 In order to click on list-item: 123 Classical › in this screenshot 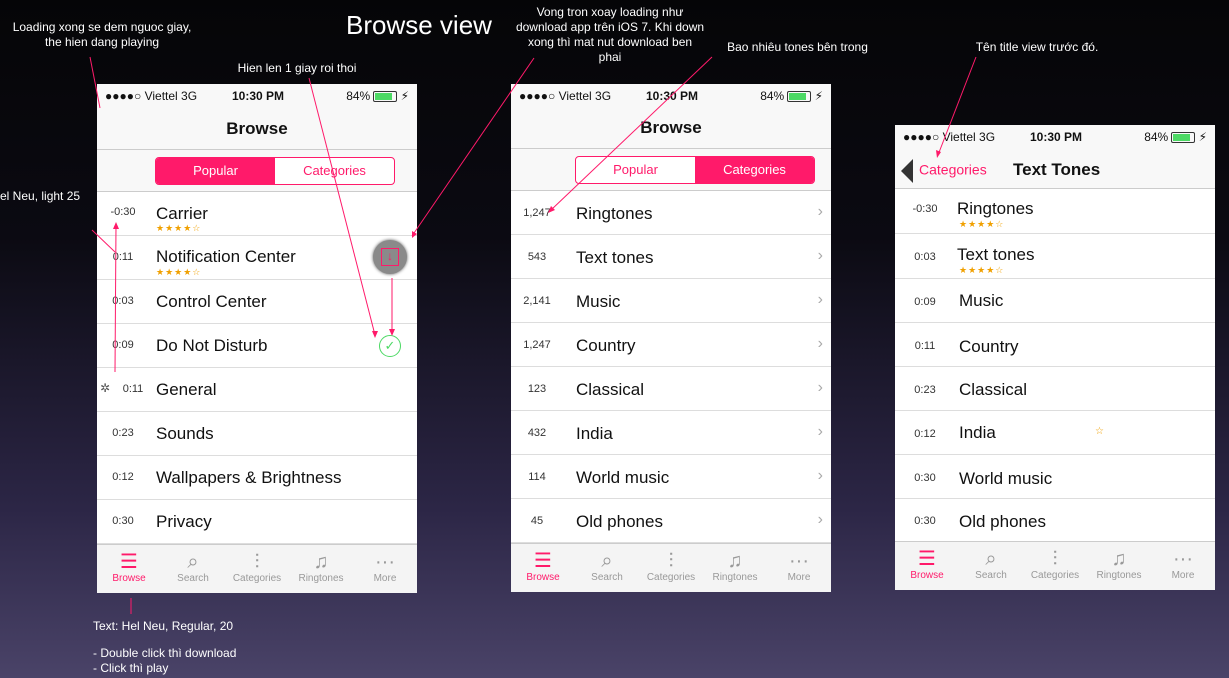, I will do `click(671, 389)`.